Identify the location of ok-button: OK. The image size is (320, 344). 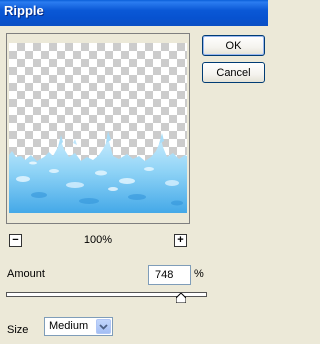
(233, 45).